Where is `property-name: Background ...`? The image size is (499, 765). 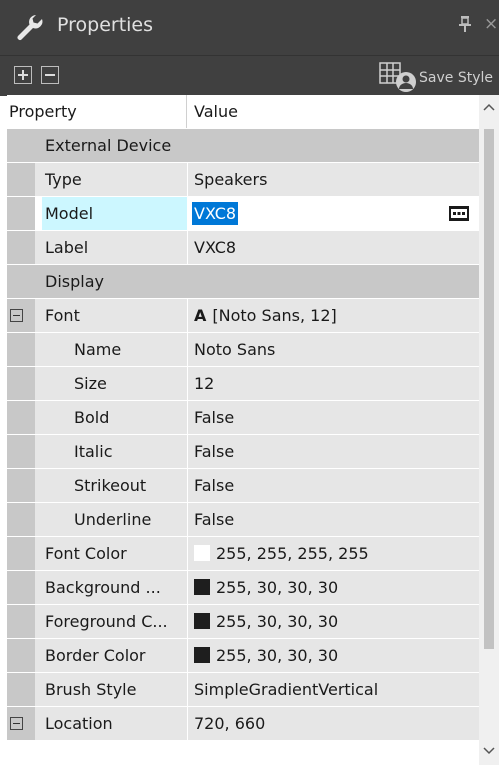
property-name: Background ... is located at coordinates (103, 587).